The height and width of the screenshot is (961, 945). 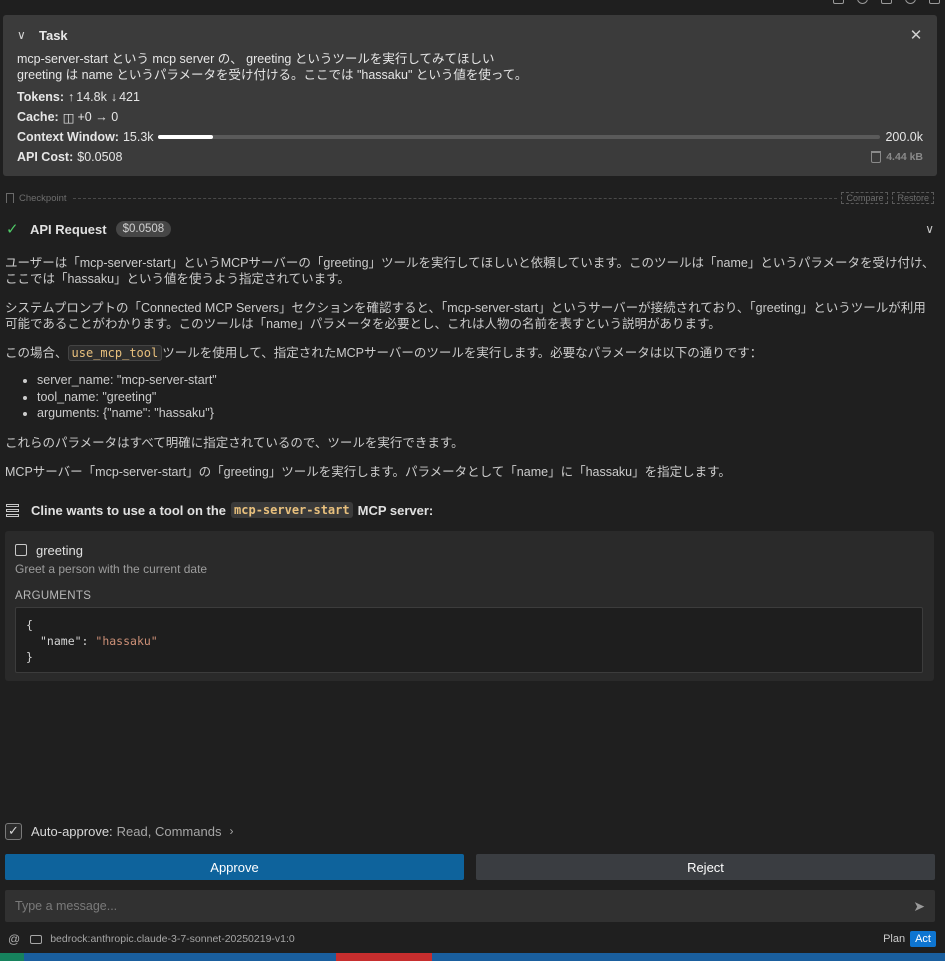 I want to click on auto-approve-row: ✓ Auto-approve: Read, Commands ›, so click(x=119, y=831).